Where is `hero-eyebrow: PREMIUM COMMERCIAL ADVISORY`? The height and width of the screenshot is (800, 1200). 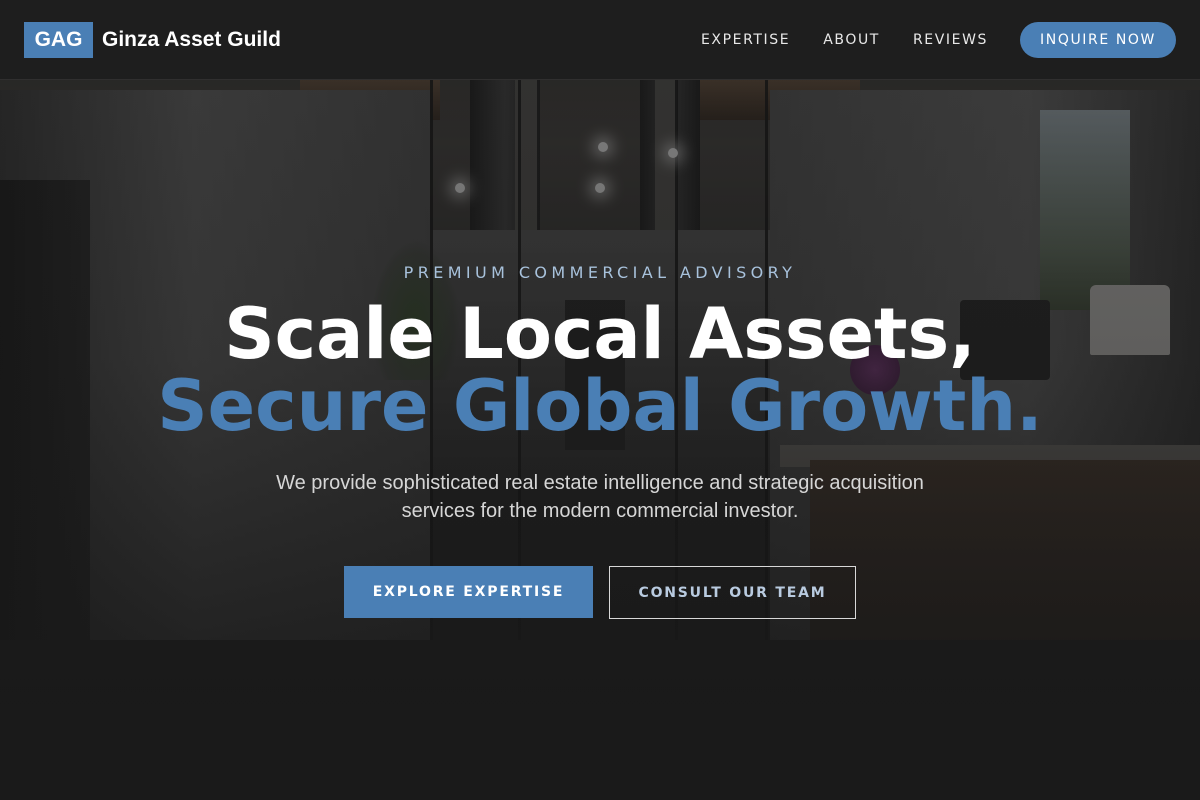
hero-eyebrow: PREMIUM COMMERCIAL ADVISORY is located at coordinates (600, 272).